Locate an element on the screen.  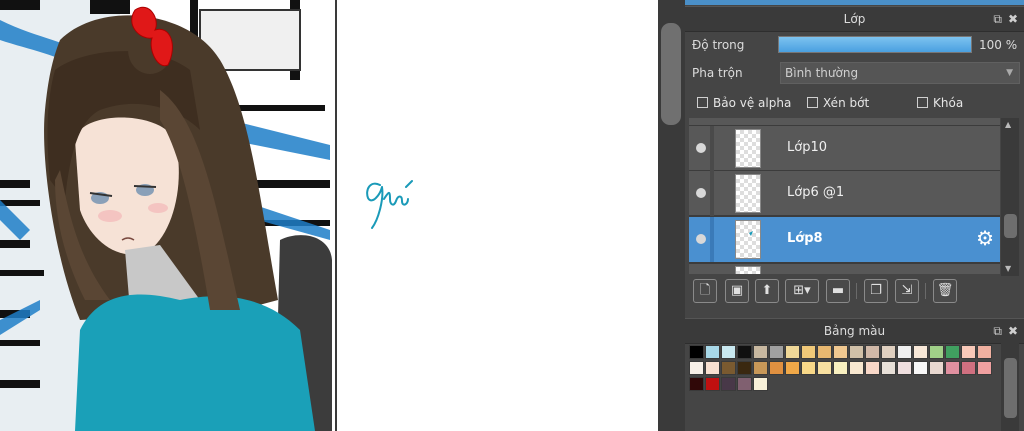
canvas-vertical-scrollbar is located at coordinates (671, 215).